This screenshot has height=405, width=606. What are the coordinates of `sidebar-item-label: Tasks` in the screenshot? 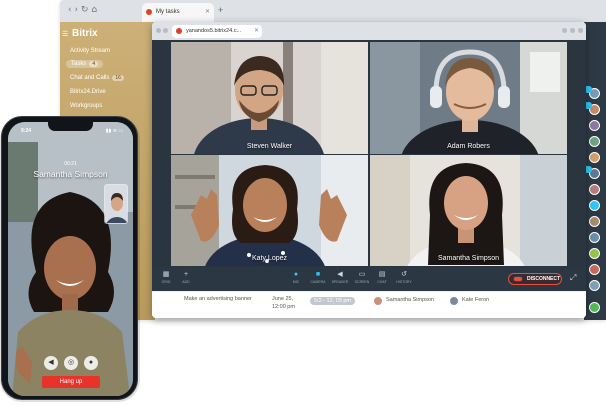 It's located at (79, 64).